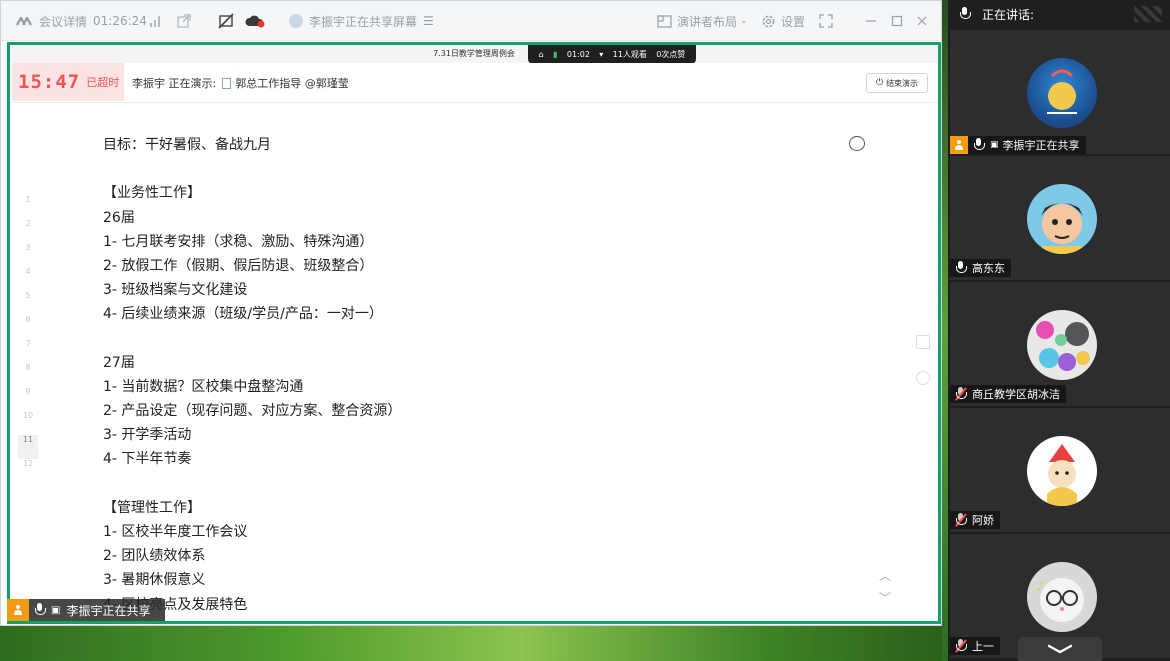 Image resolution: width=1170 pixels, height=661 pixels. I want to click on popout-icon, so click(184, 21).